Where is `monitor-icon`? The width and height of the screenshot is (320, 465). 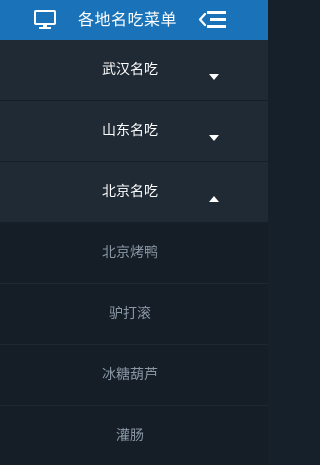
monitor-icon is located at coordinates (45, 20).